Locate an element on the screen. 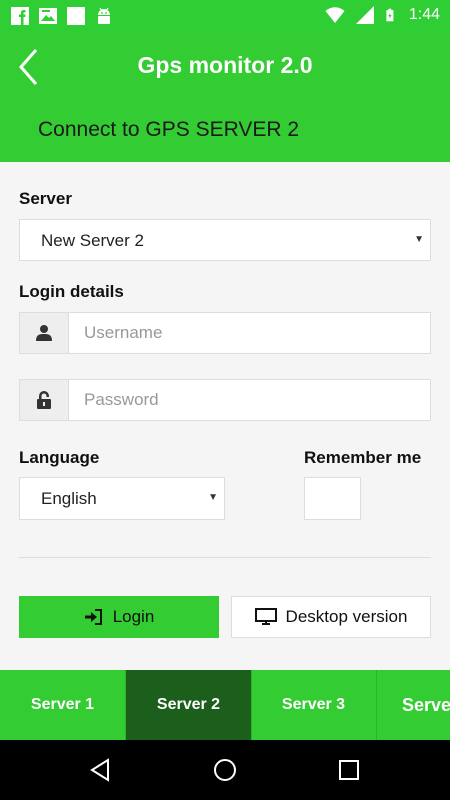  desktop-version-label: Desktop version is located at coordinates (346, 616).